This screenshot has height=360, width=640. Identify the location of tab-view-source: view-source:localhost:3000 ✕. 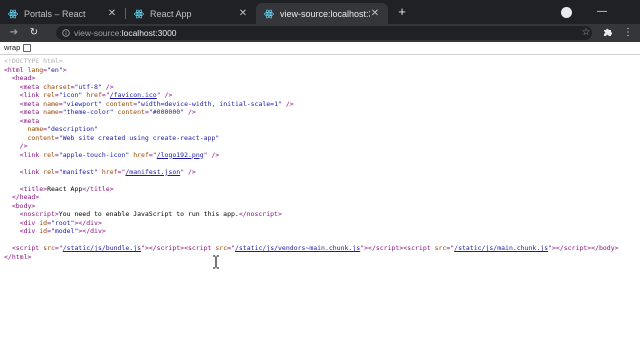
(322, 13).